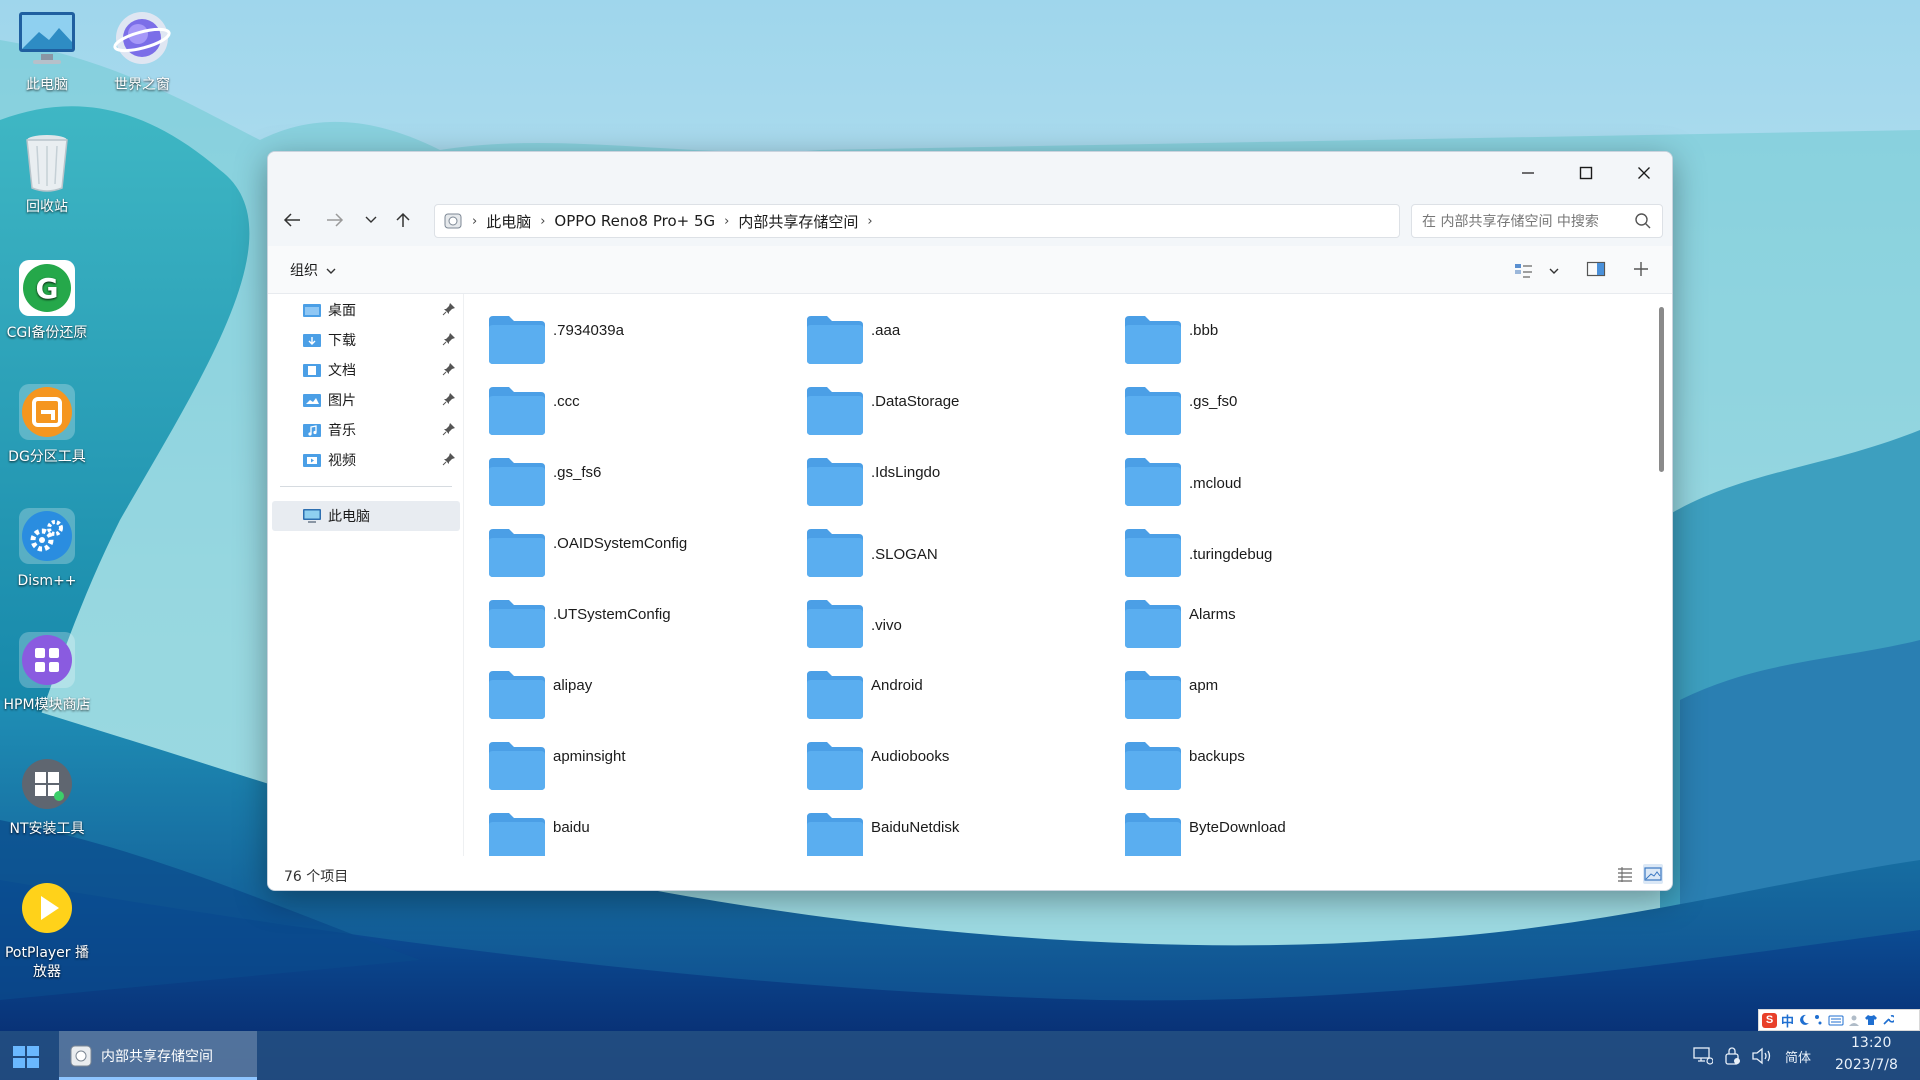  Describe the element at coordinates (1528, 173) in the screenshot. I see `minimize-button` at that location.